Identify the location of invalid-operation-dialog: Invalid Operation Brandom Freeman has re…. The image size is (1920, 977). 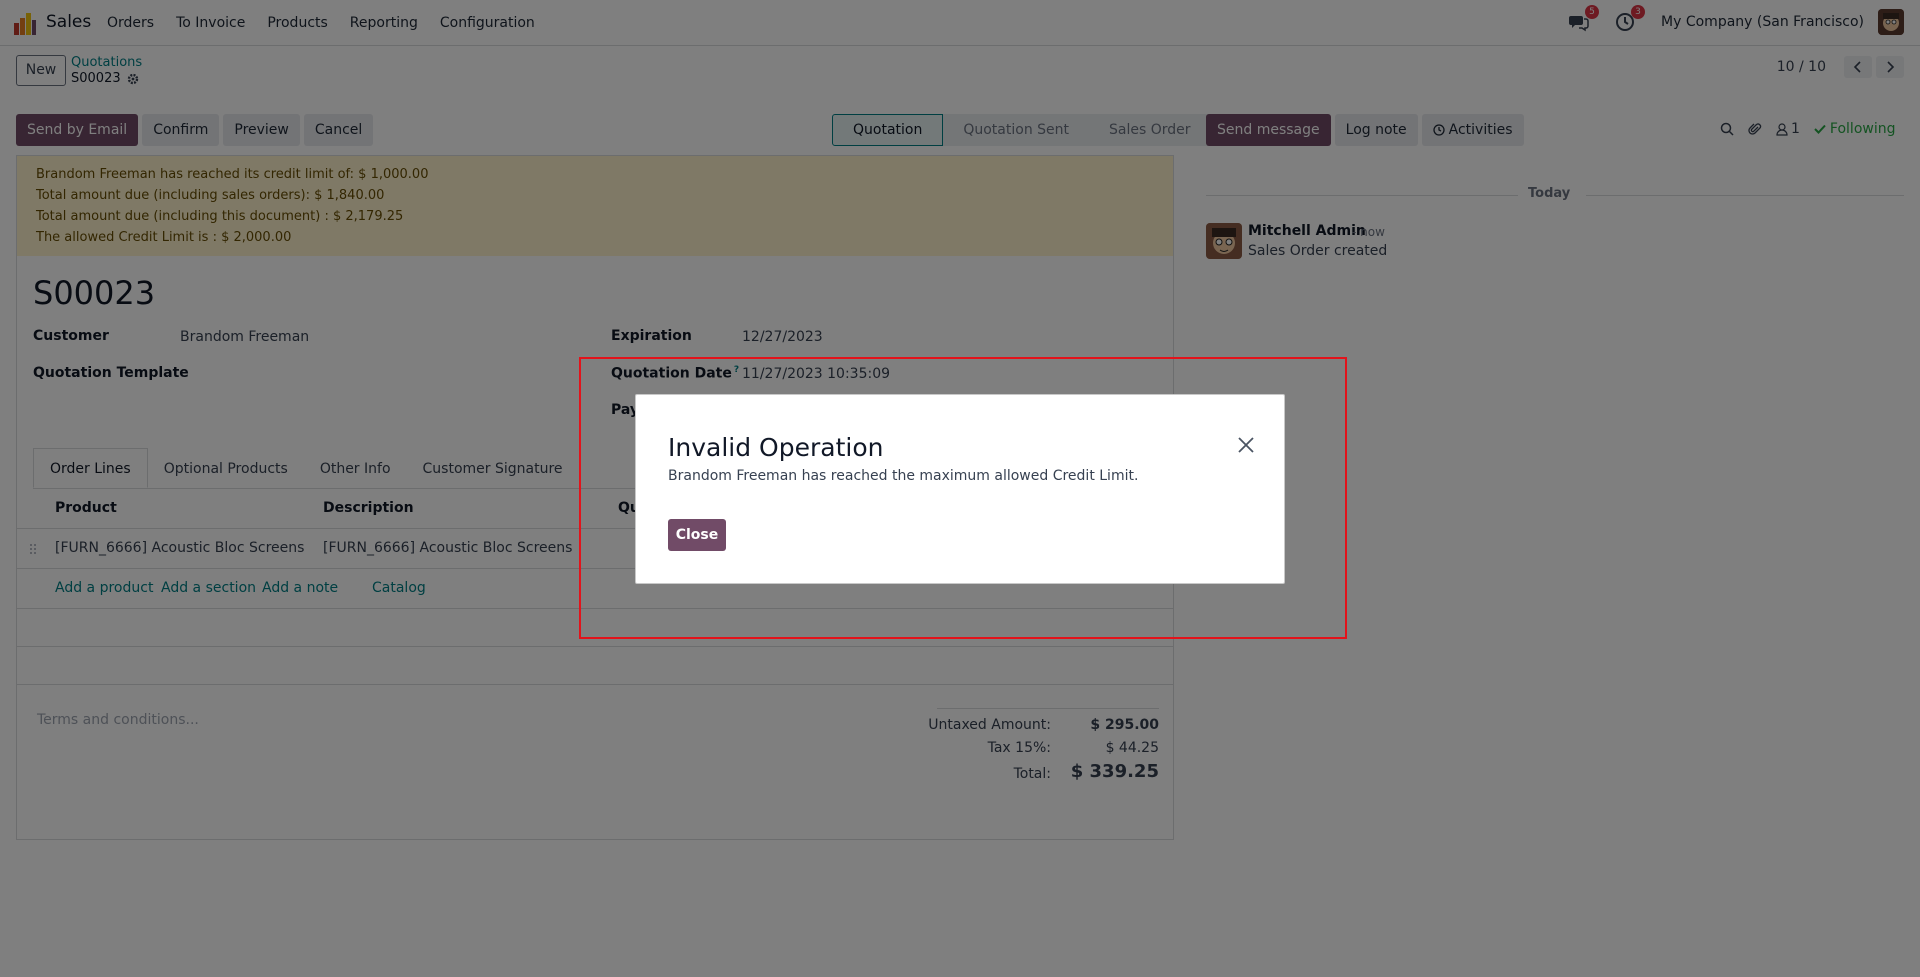
(960, 489).